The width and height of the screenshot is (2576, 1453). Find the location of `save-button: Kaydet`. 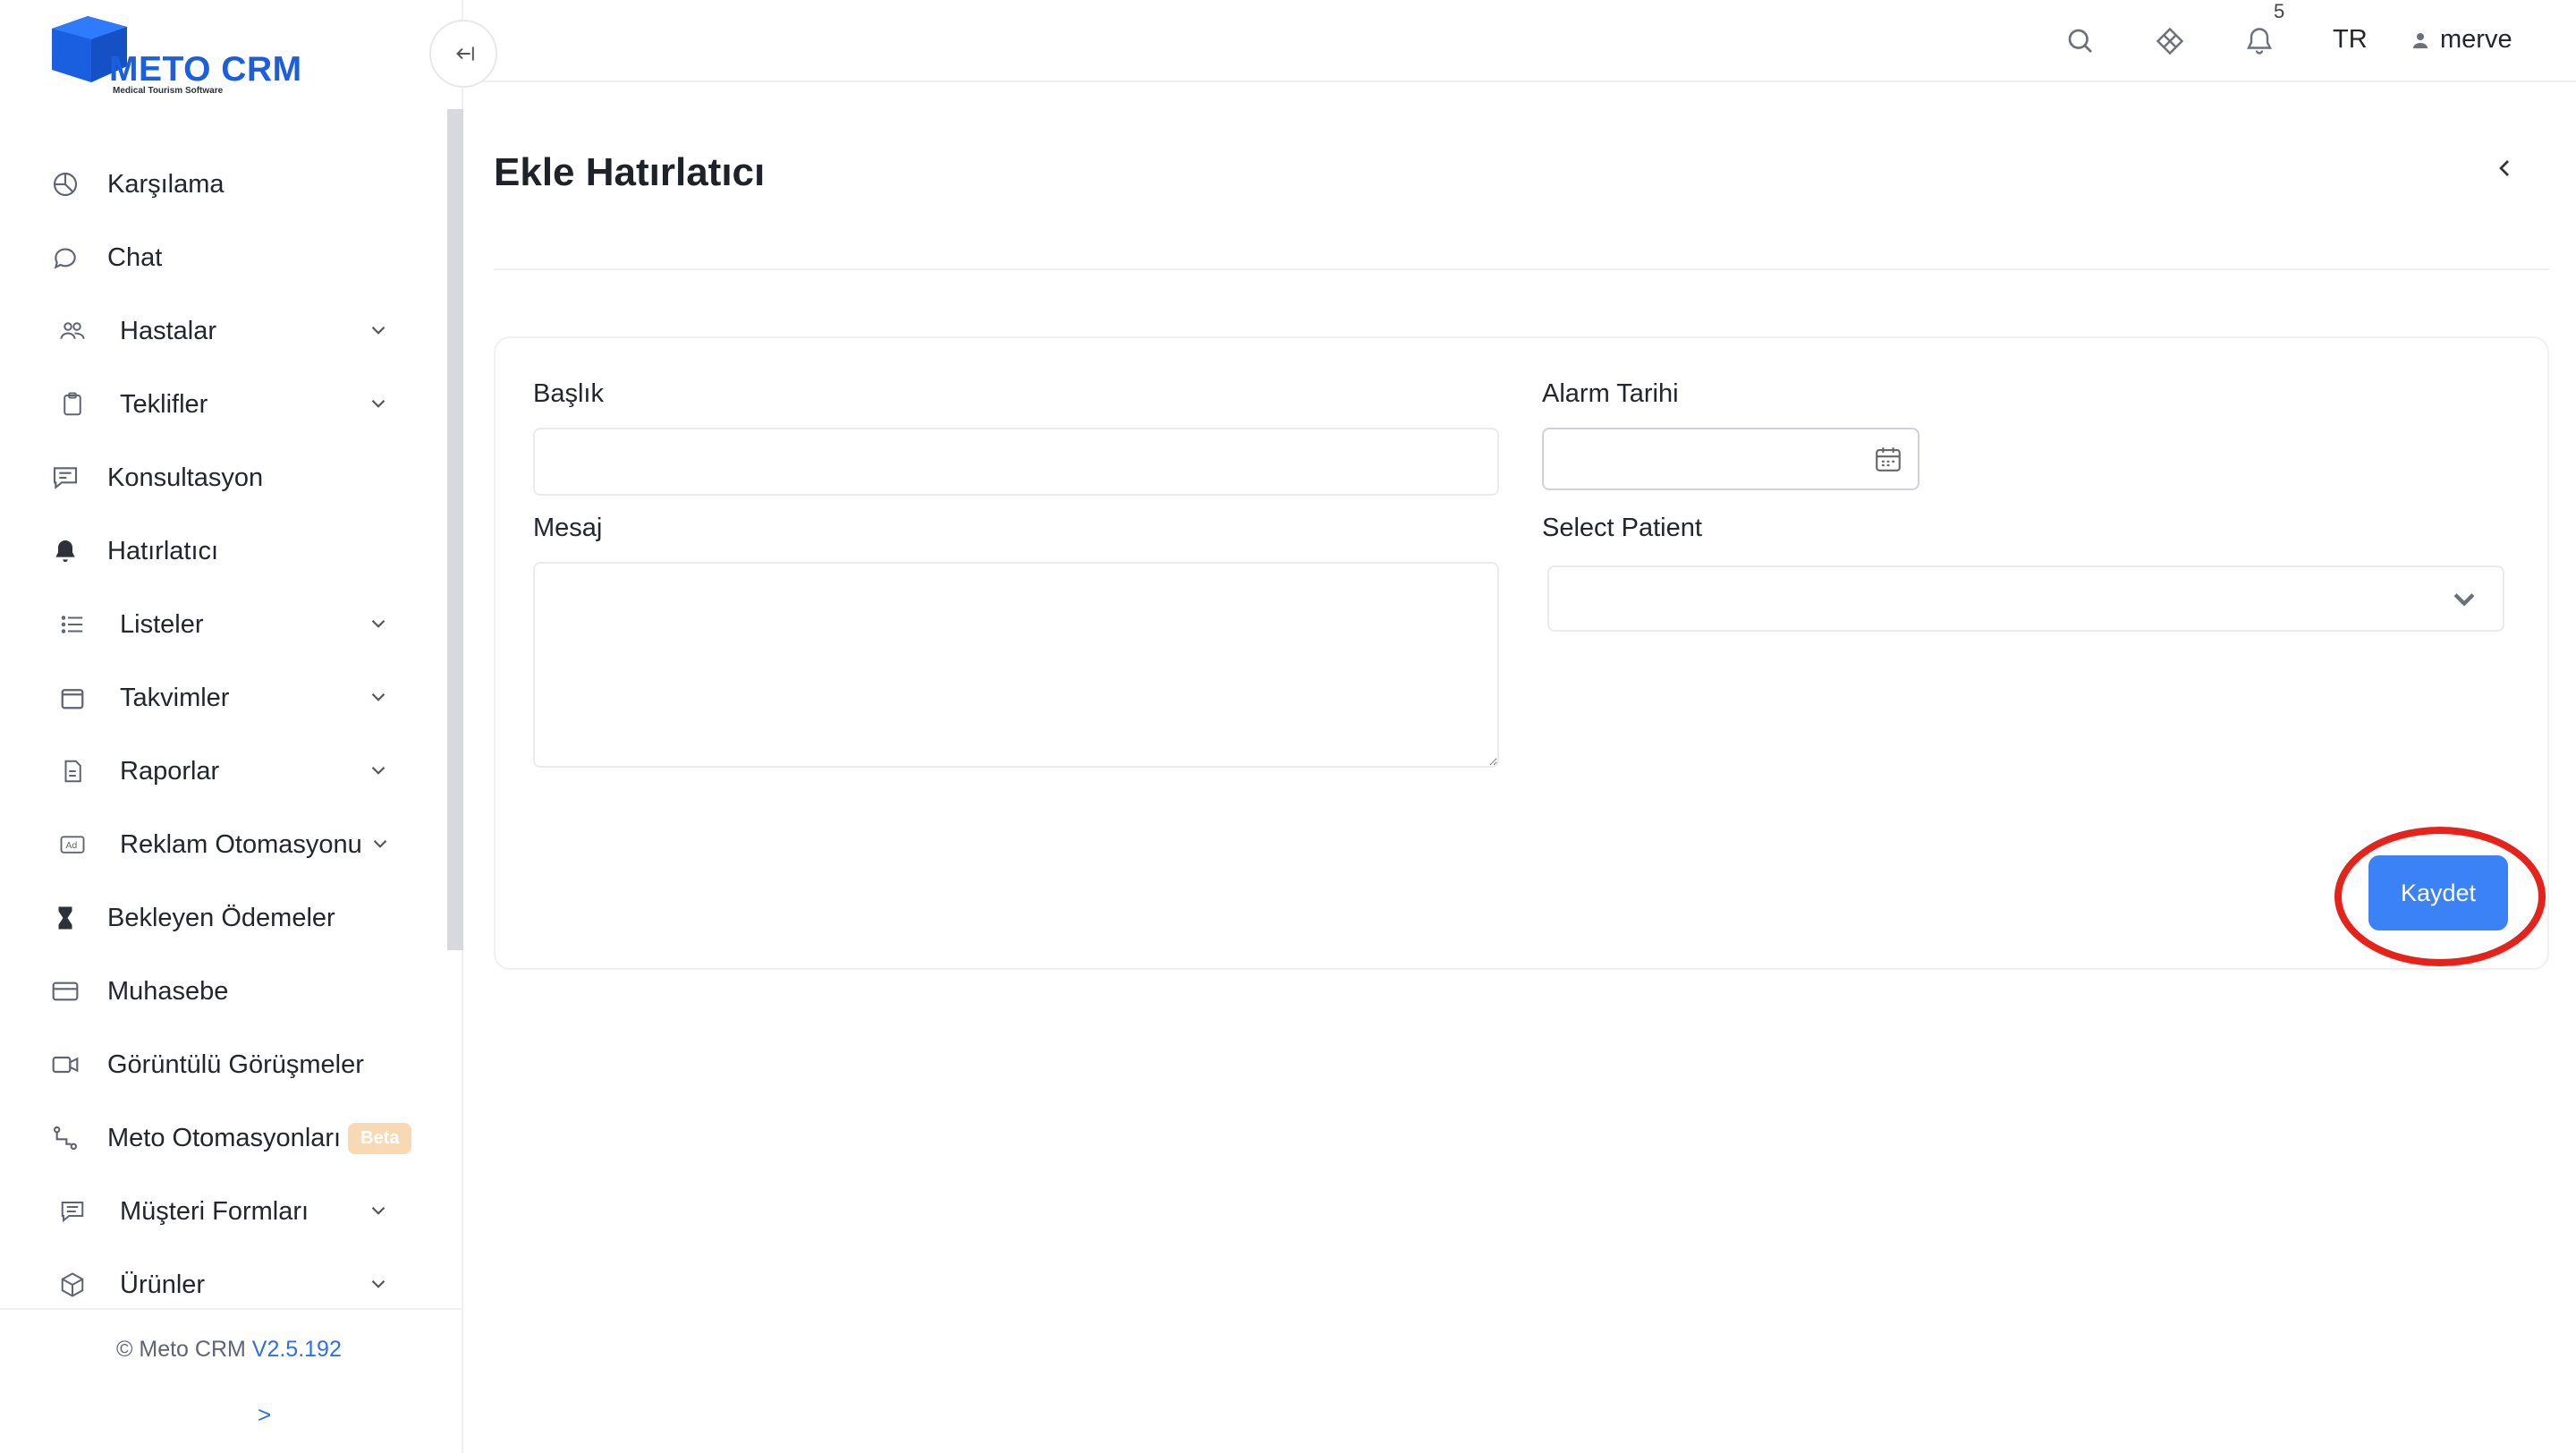

save-button: Kaydet is located at coordinates (2438, 892).